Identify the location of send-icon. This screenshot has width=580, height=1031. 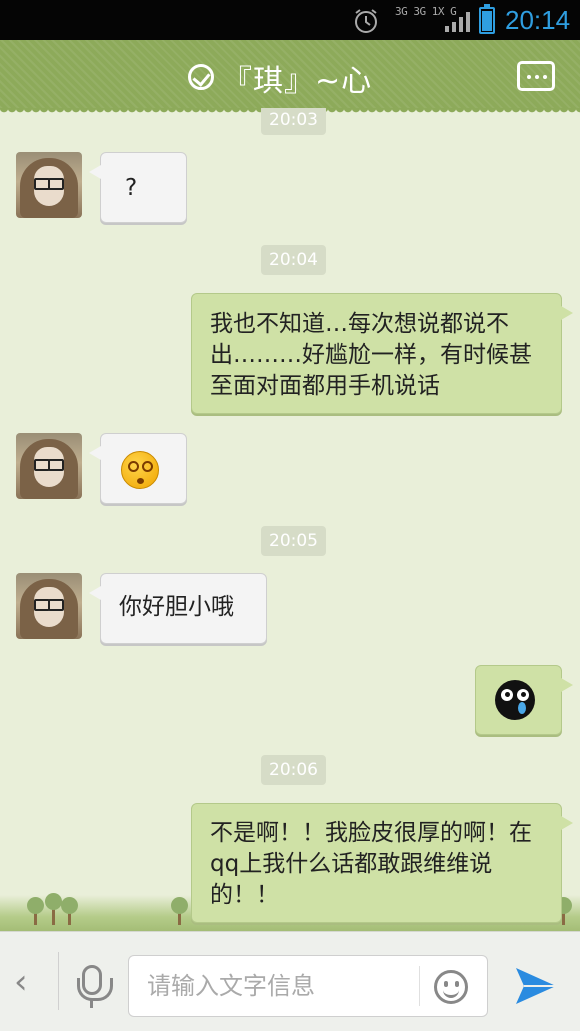
(536, 986).